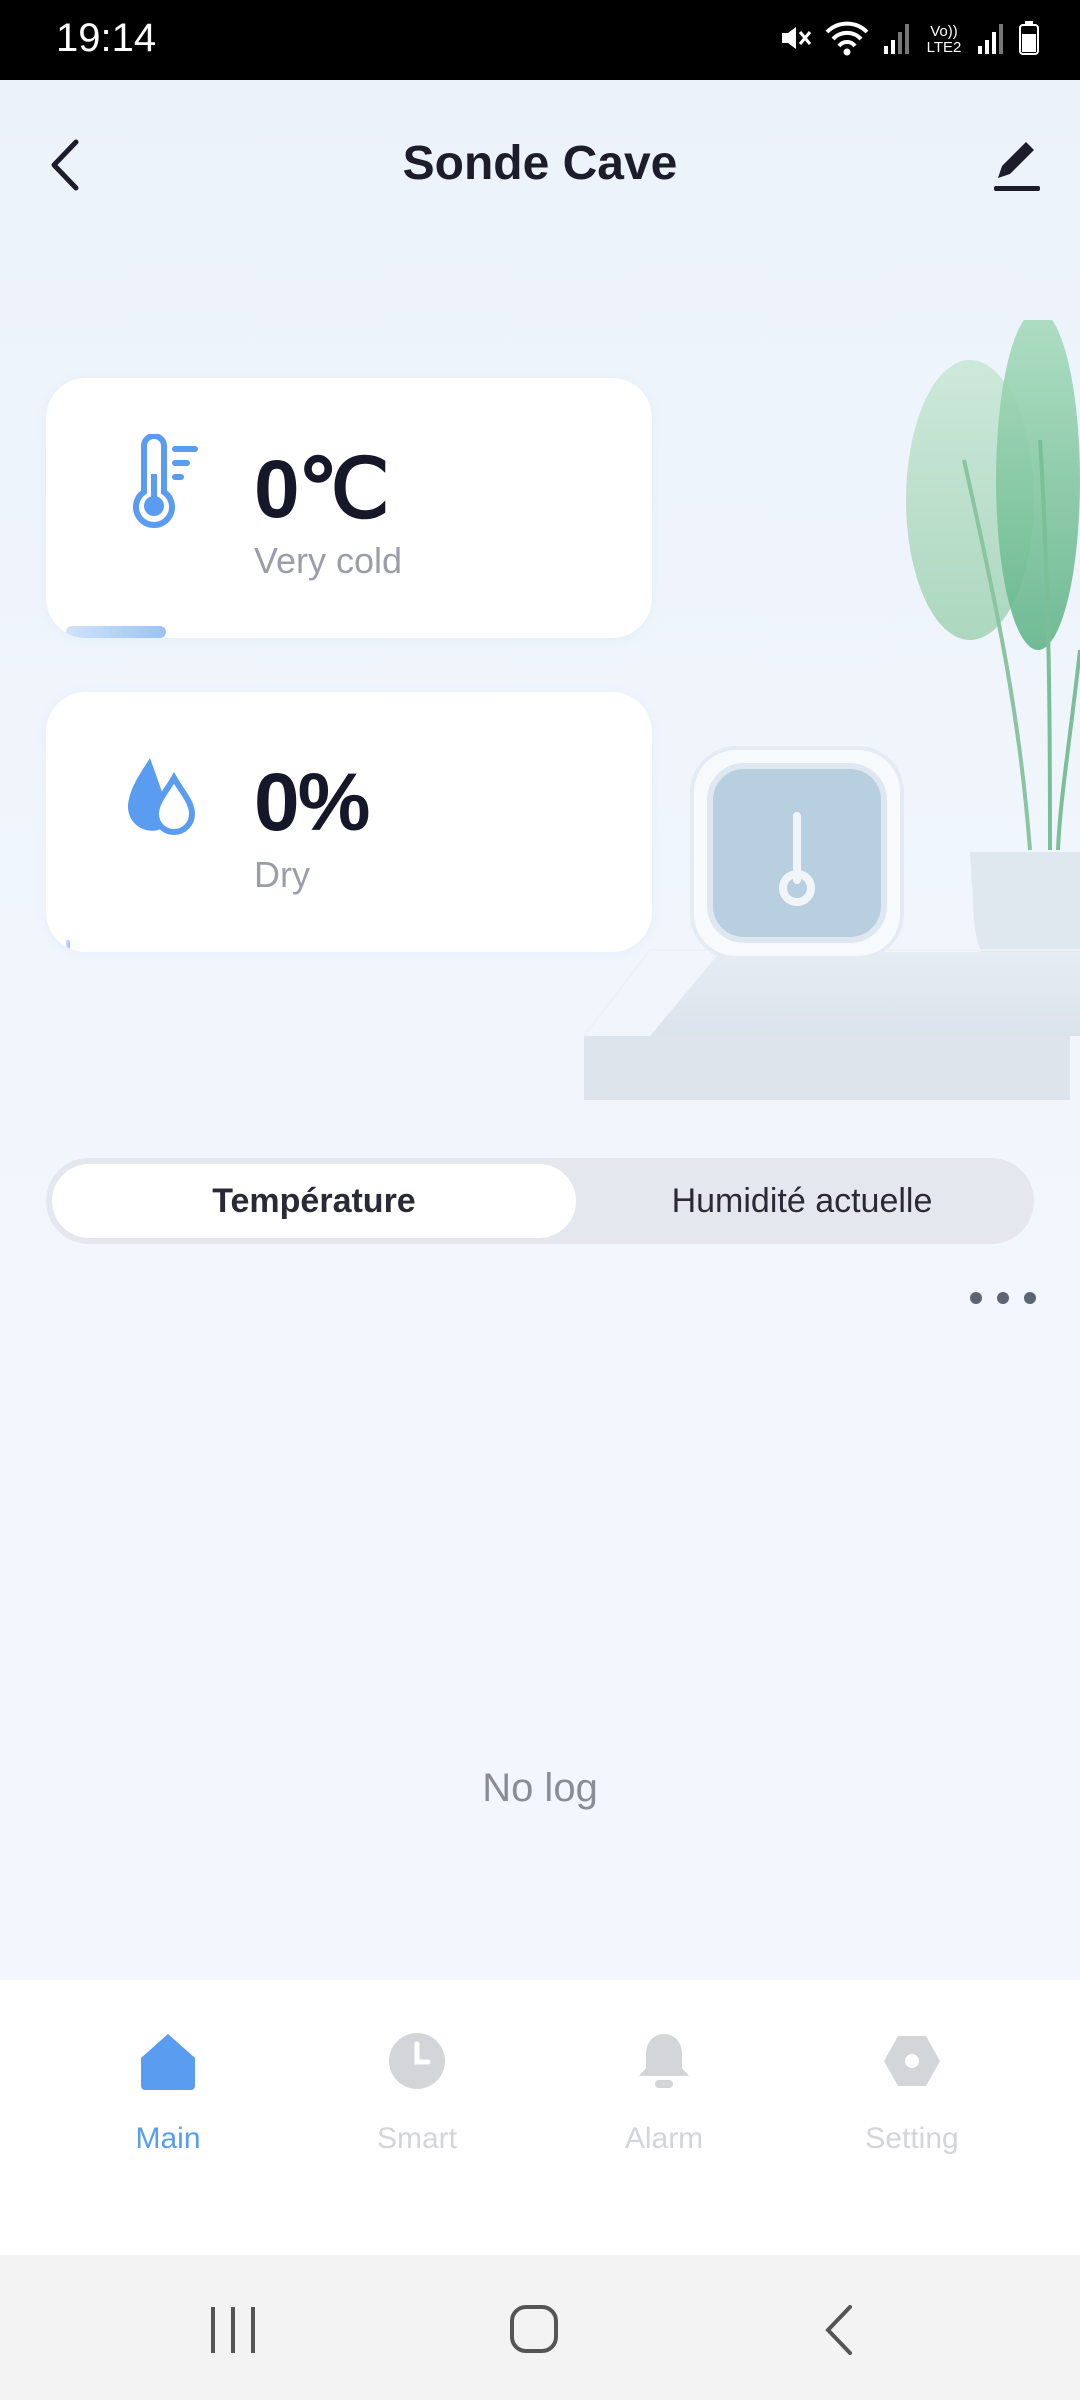  I want to click on more-options-button, so click(1003, 1298).